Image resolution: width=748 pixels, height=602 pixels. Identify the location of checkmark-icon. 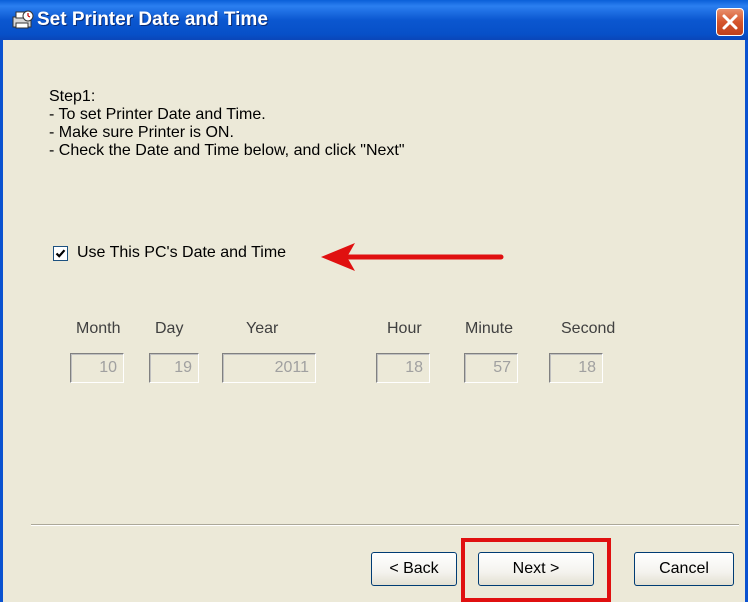
(60, 253).